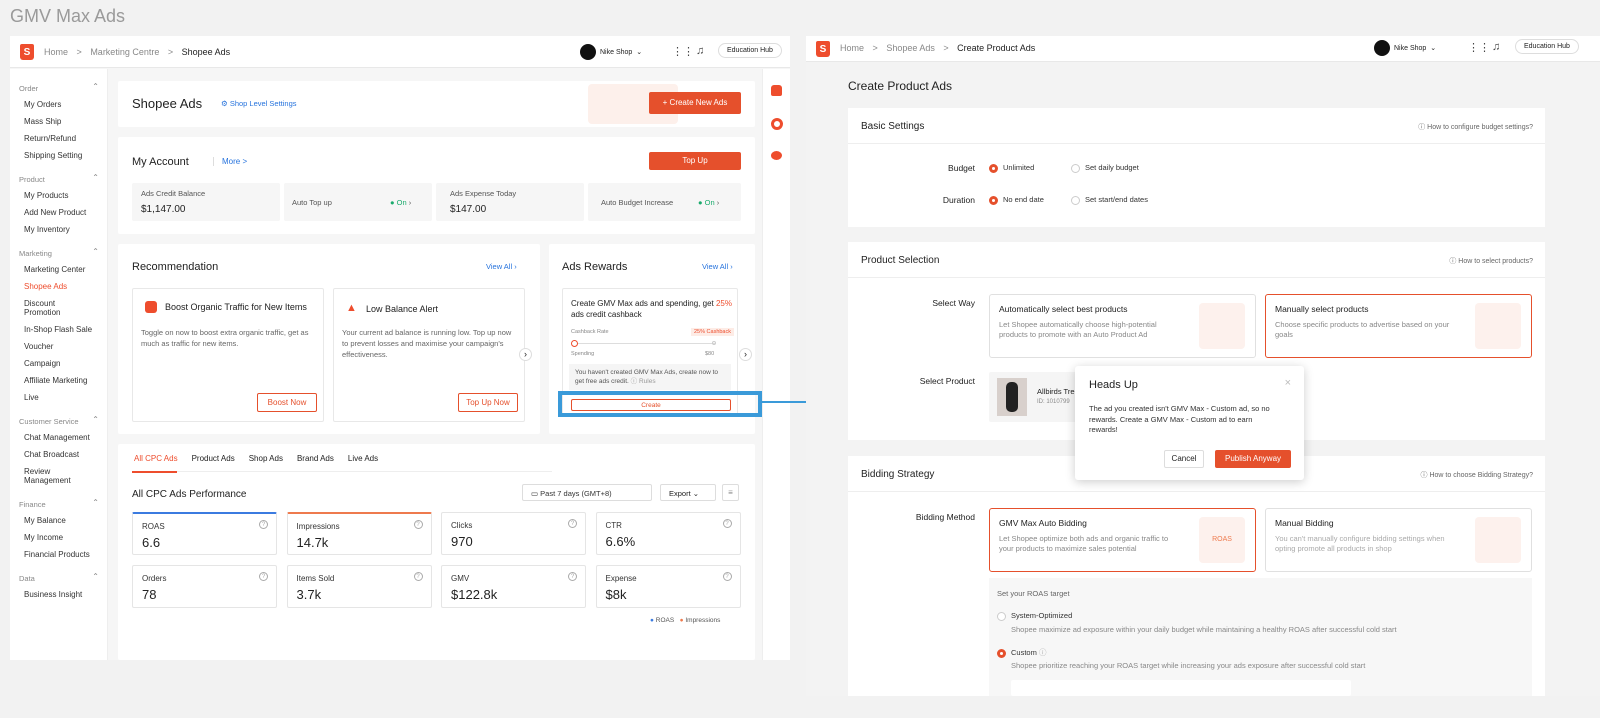 This screenshot has height=718, width=1600. I want to click on more-link: More >, so click(230, 161).